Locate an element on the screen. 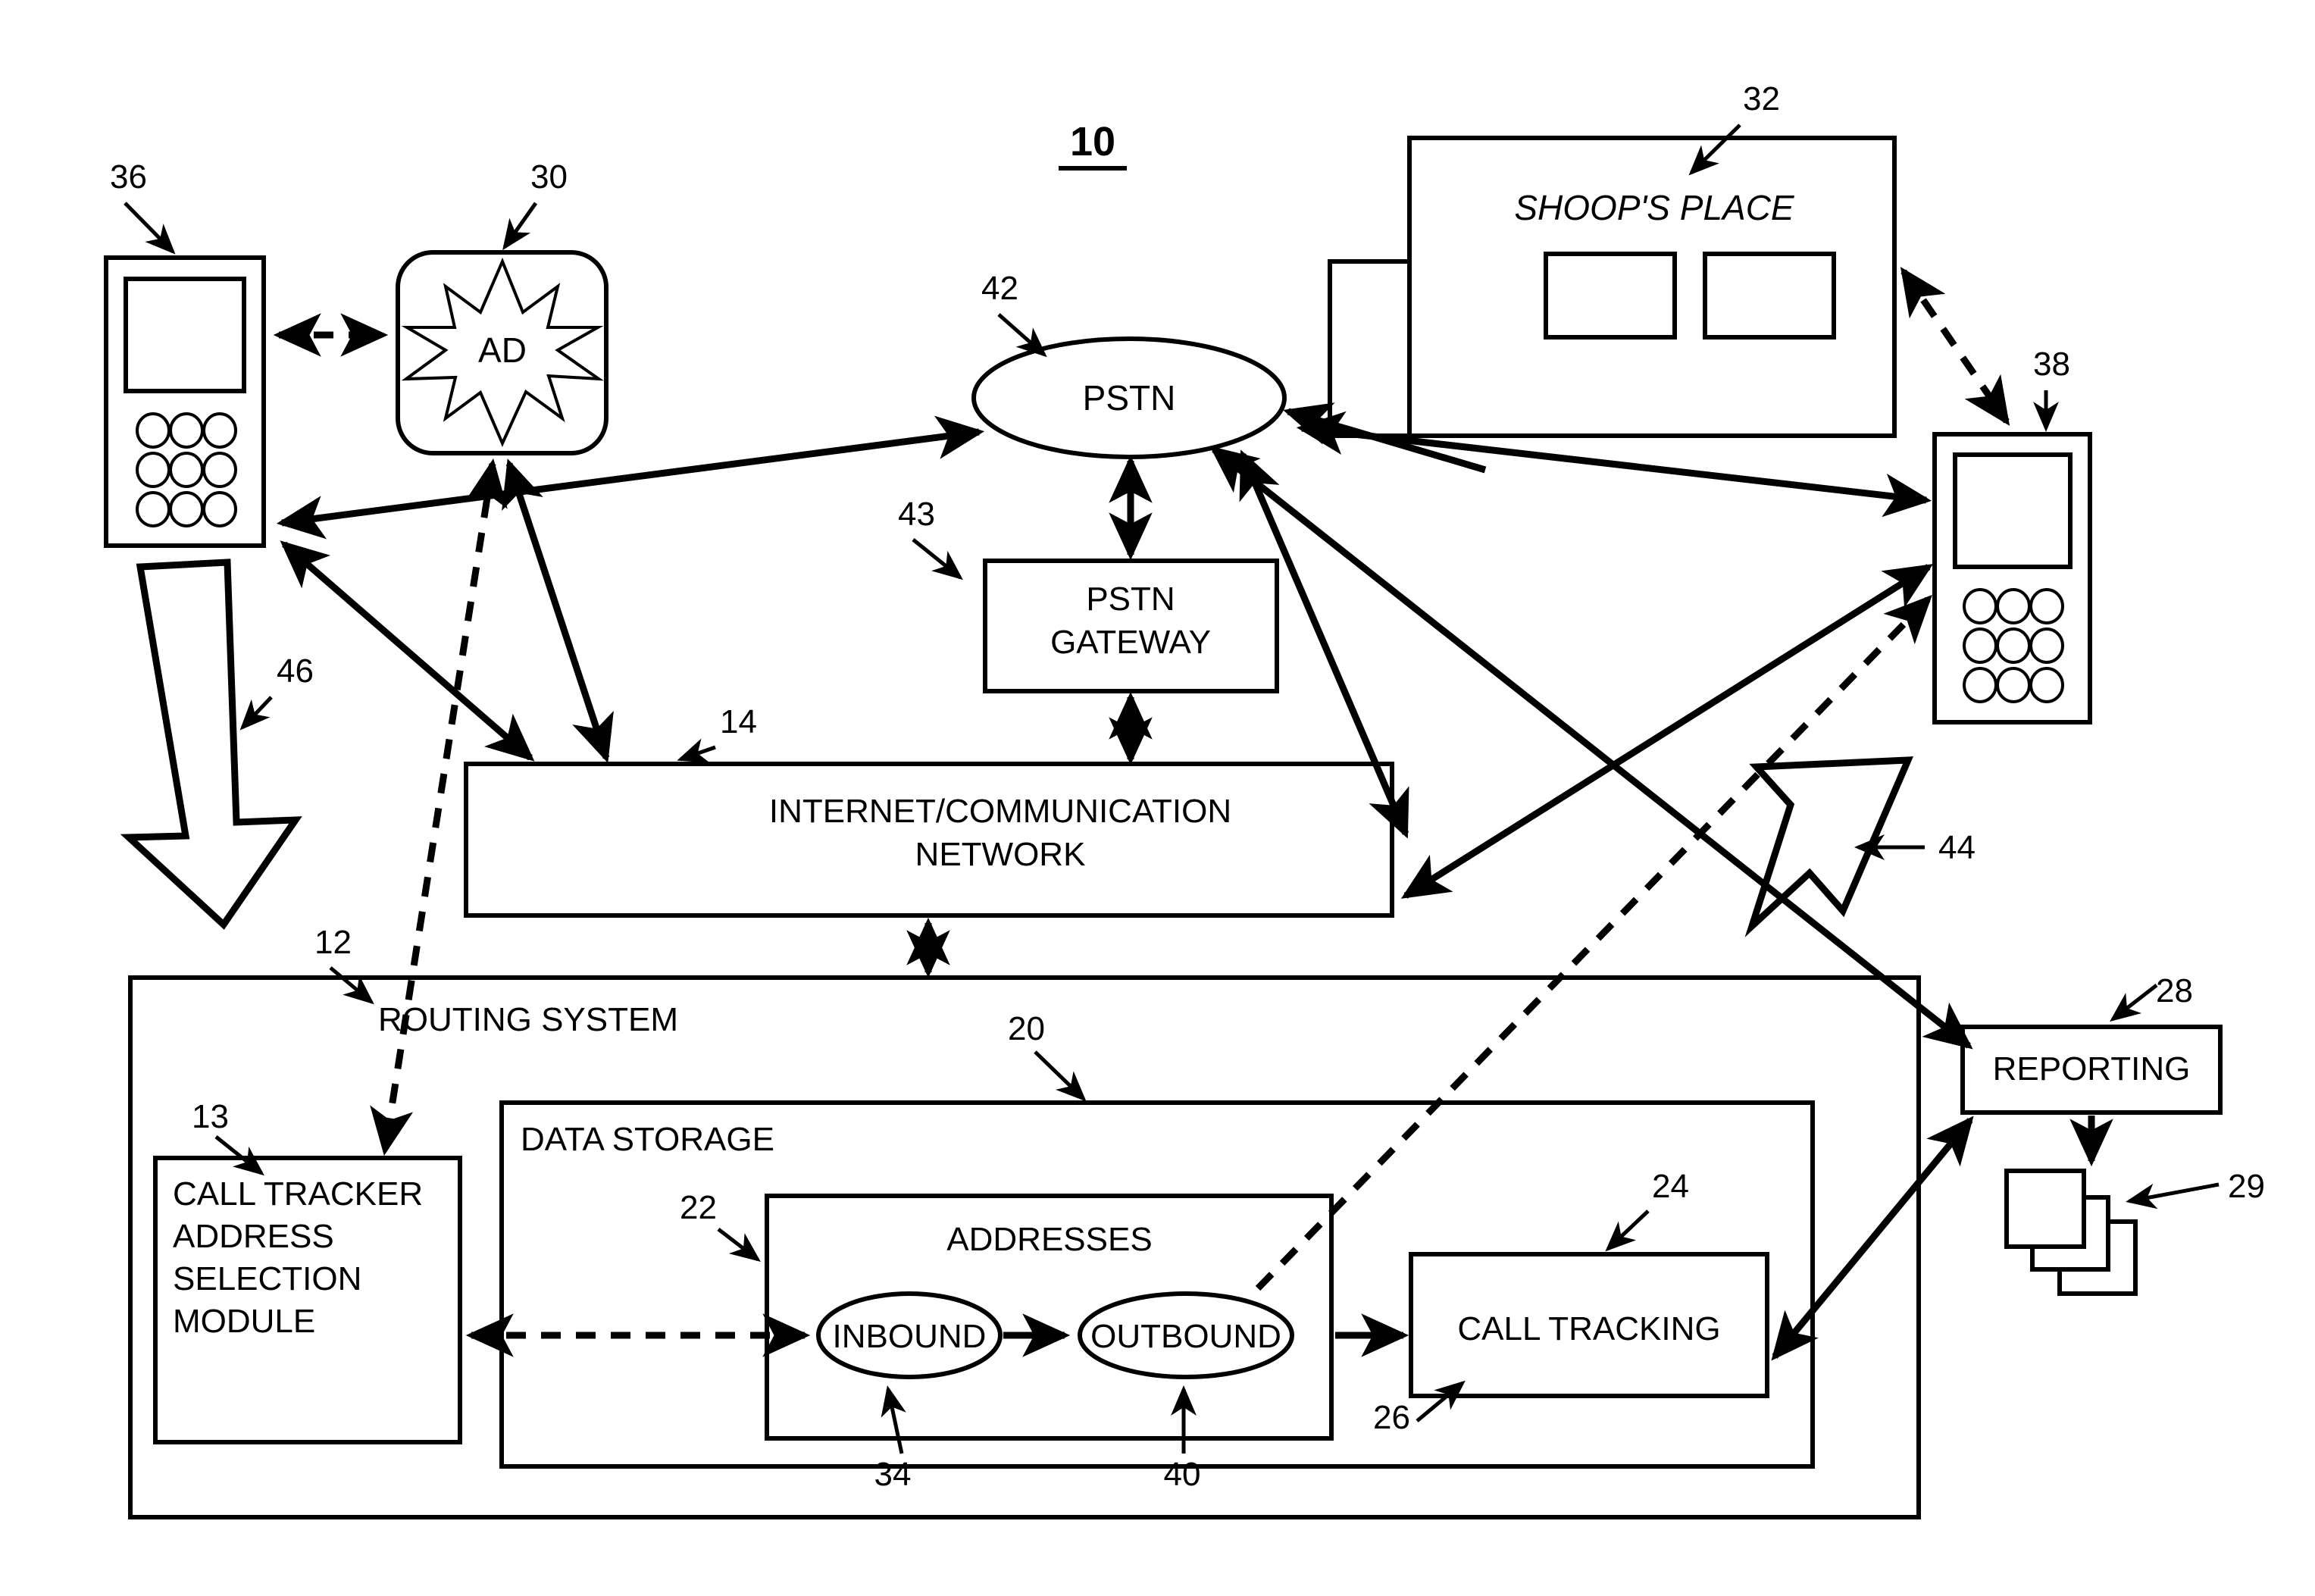 The width and height of the screenshot is (2315, 1596). ref-30: 30 is located at coordinates (535, 204).